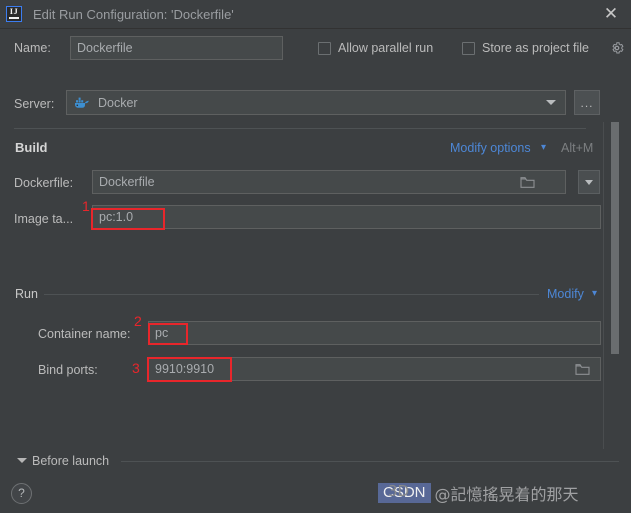 The width and height of the screenshot is (631, 513). Describe the element at coordinates (185, 369) in the screenshot. I see `bind-ports-value: 9910:9910` at that location.